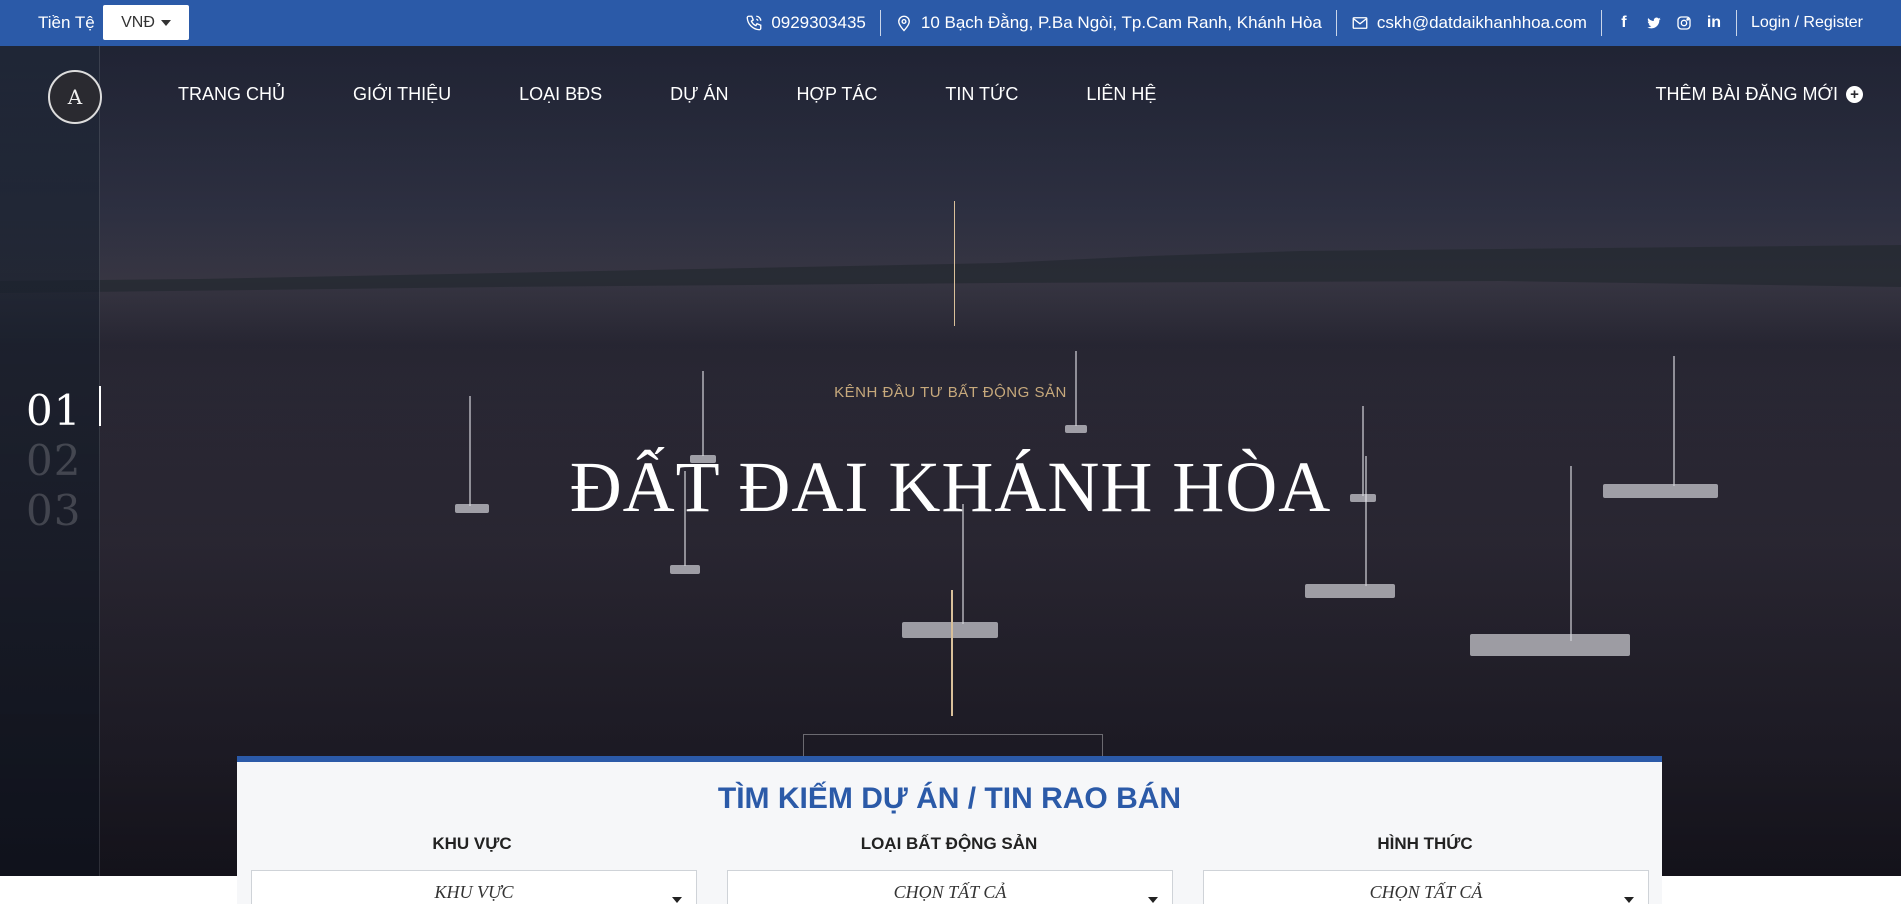 This screenshot has height=904, width=1901. What do you see at coordinates (818, 22) in the screenshot?
I see `phone-number: 0929303435` at bounding box center [818, 22].